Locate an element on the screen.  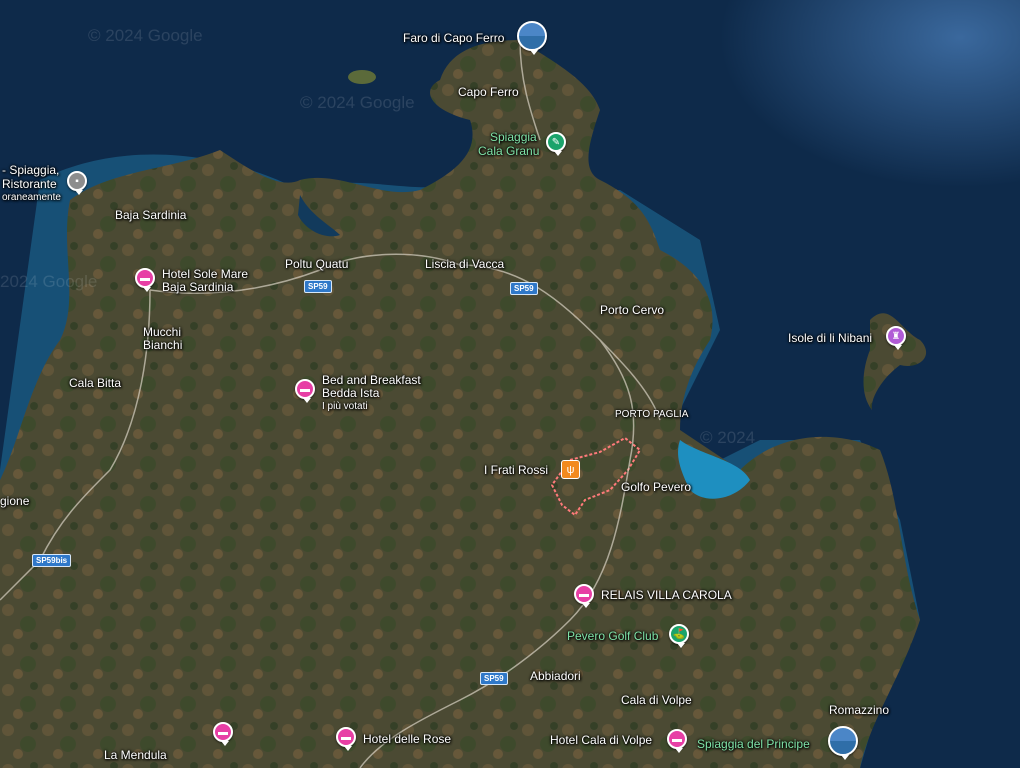
place-label-abbiadori: Abbiadori is located at coordinates (555, 676).